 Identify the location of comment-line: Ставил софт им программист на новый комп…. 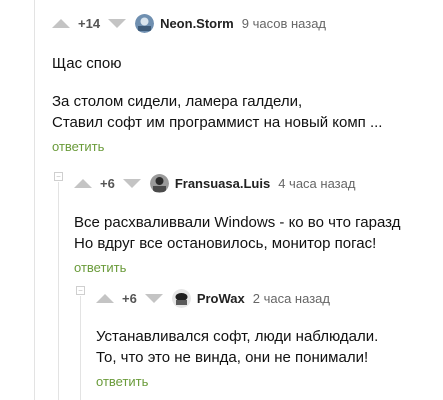
(217, 122).